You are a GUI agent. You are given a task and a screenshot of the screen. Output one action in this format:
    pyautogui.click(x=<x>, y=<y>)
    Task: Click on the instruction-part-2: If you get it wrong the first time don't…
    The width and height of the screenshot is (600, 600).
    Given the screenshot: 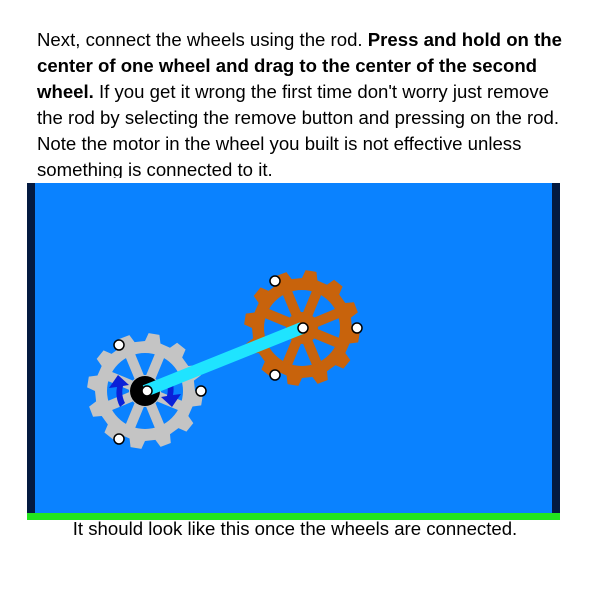 What is the action you would take?
    pyautogui.click(x=298, y=129)
    